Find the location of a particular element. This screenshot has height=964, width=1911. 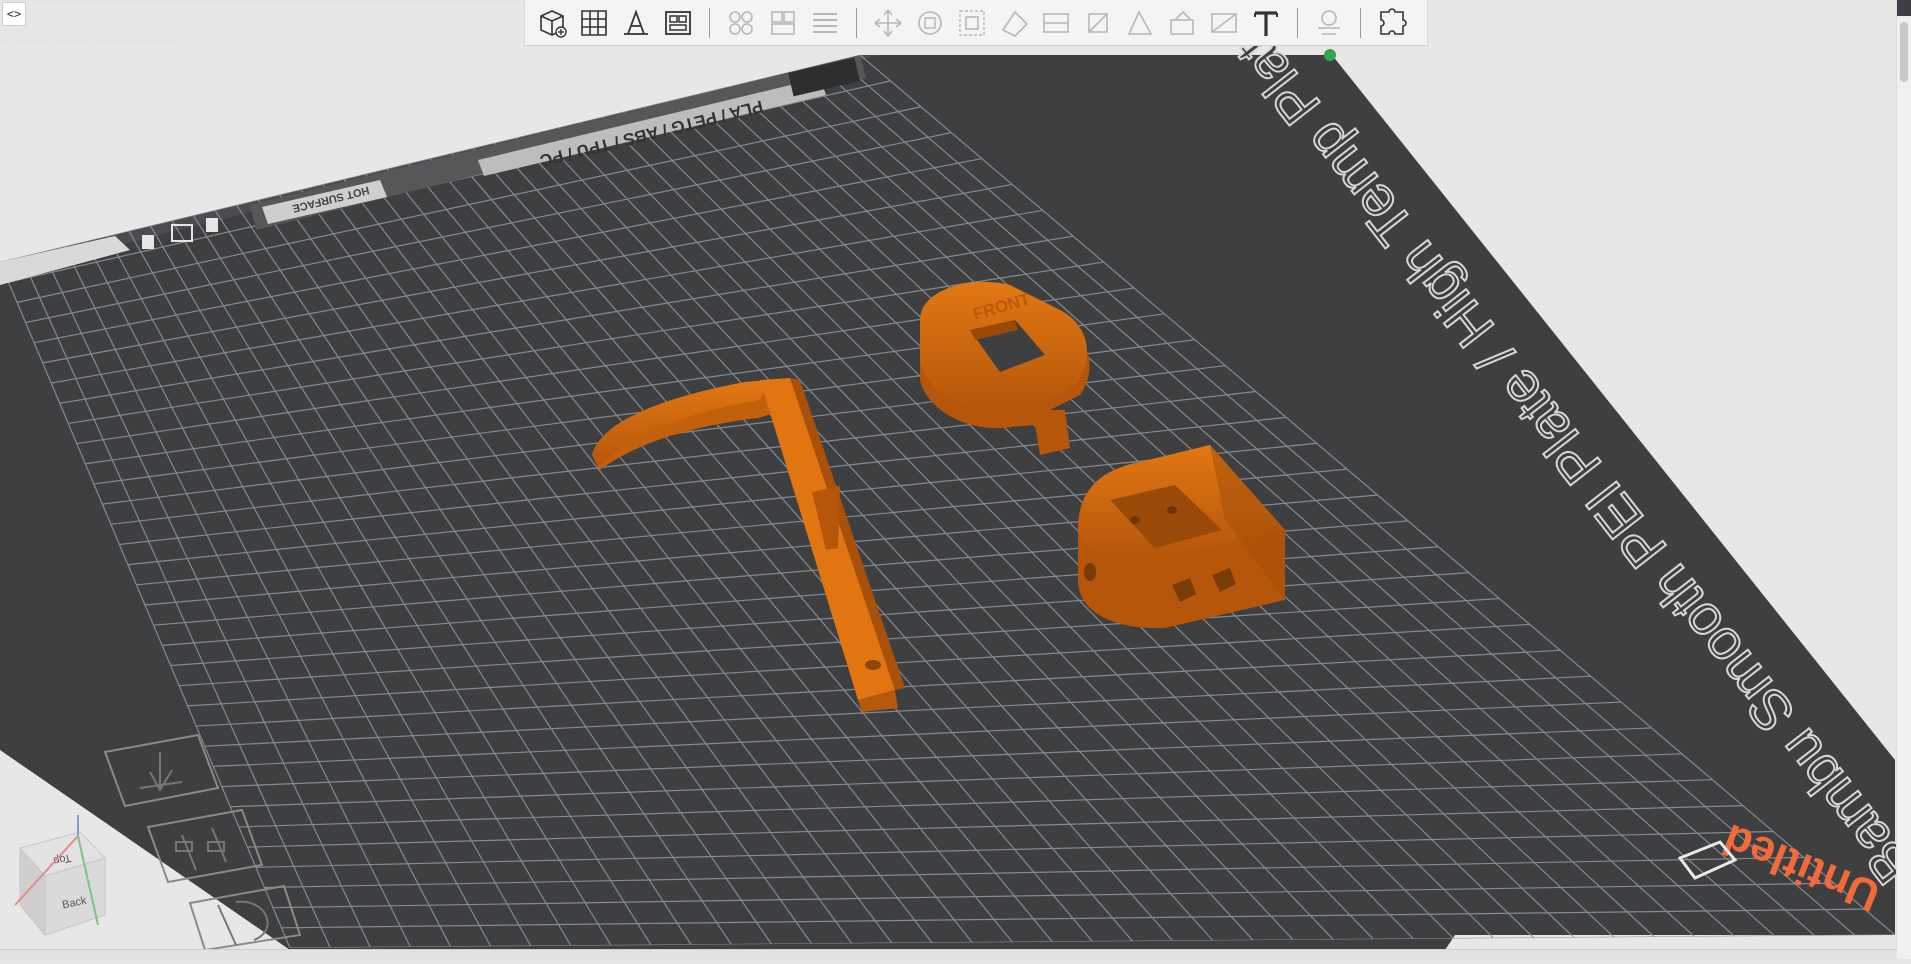

seam-paint-icon is located at coordinates (1140, 22).